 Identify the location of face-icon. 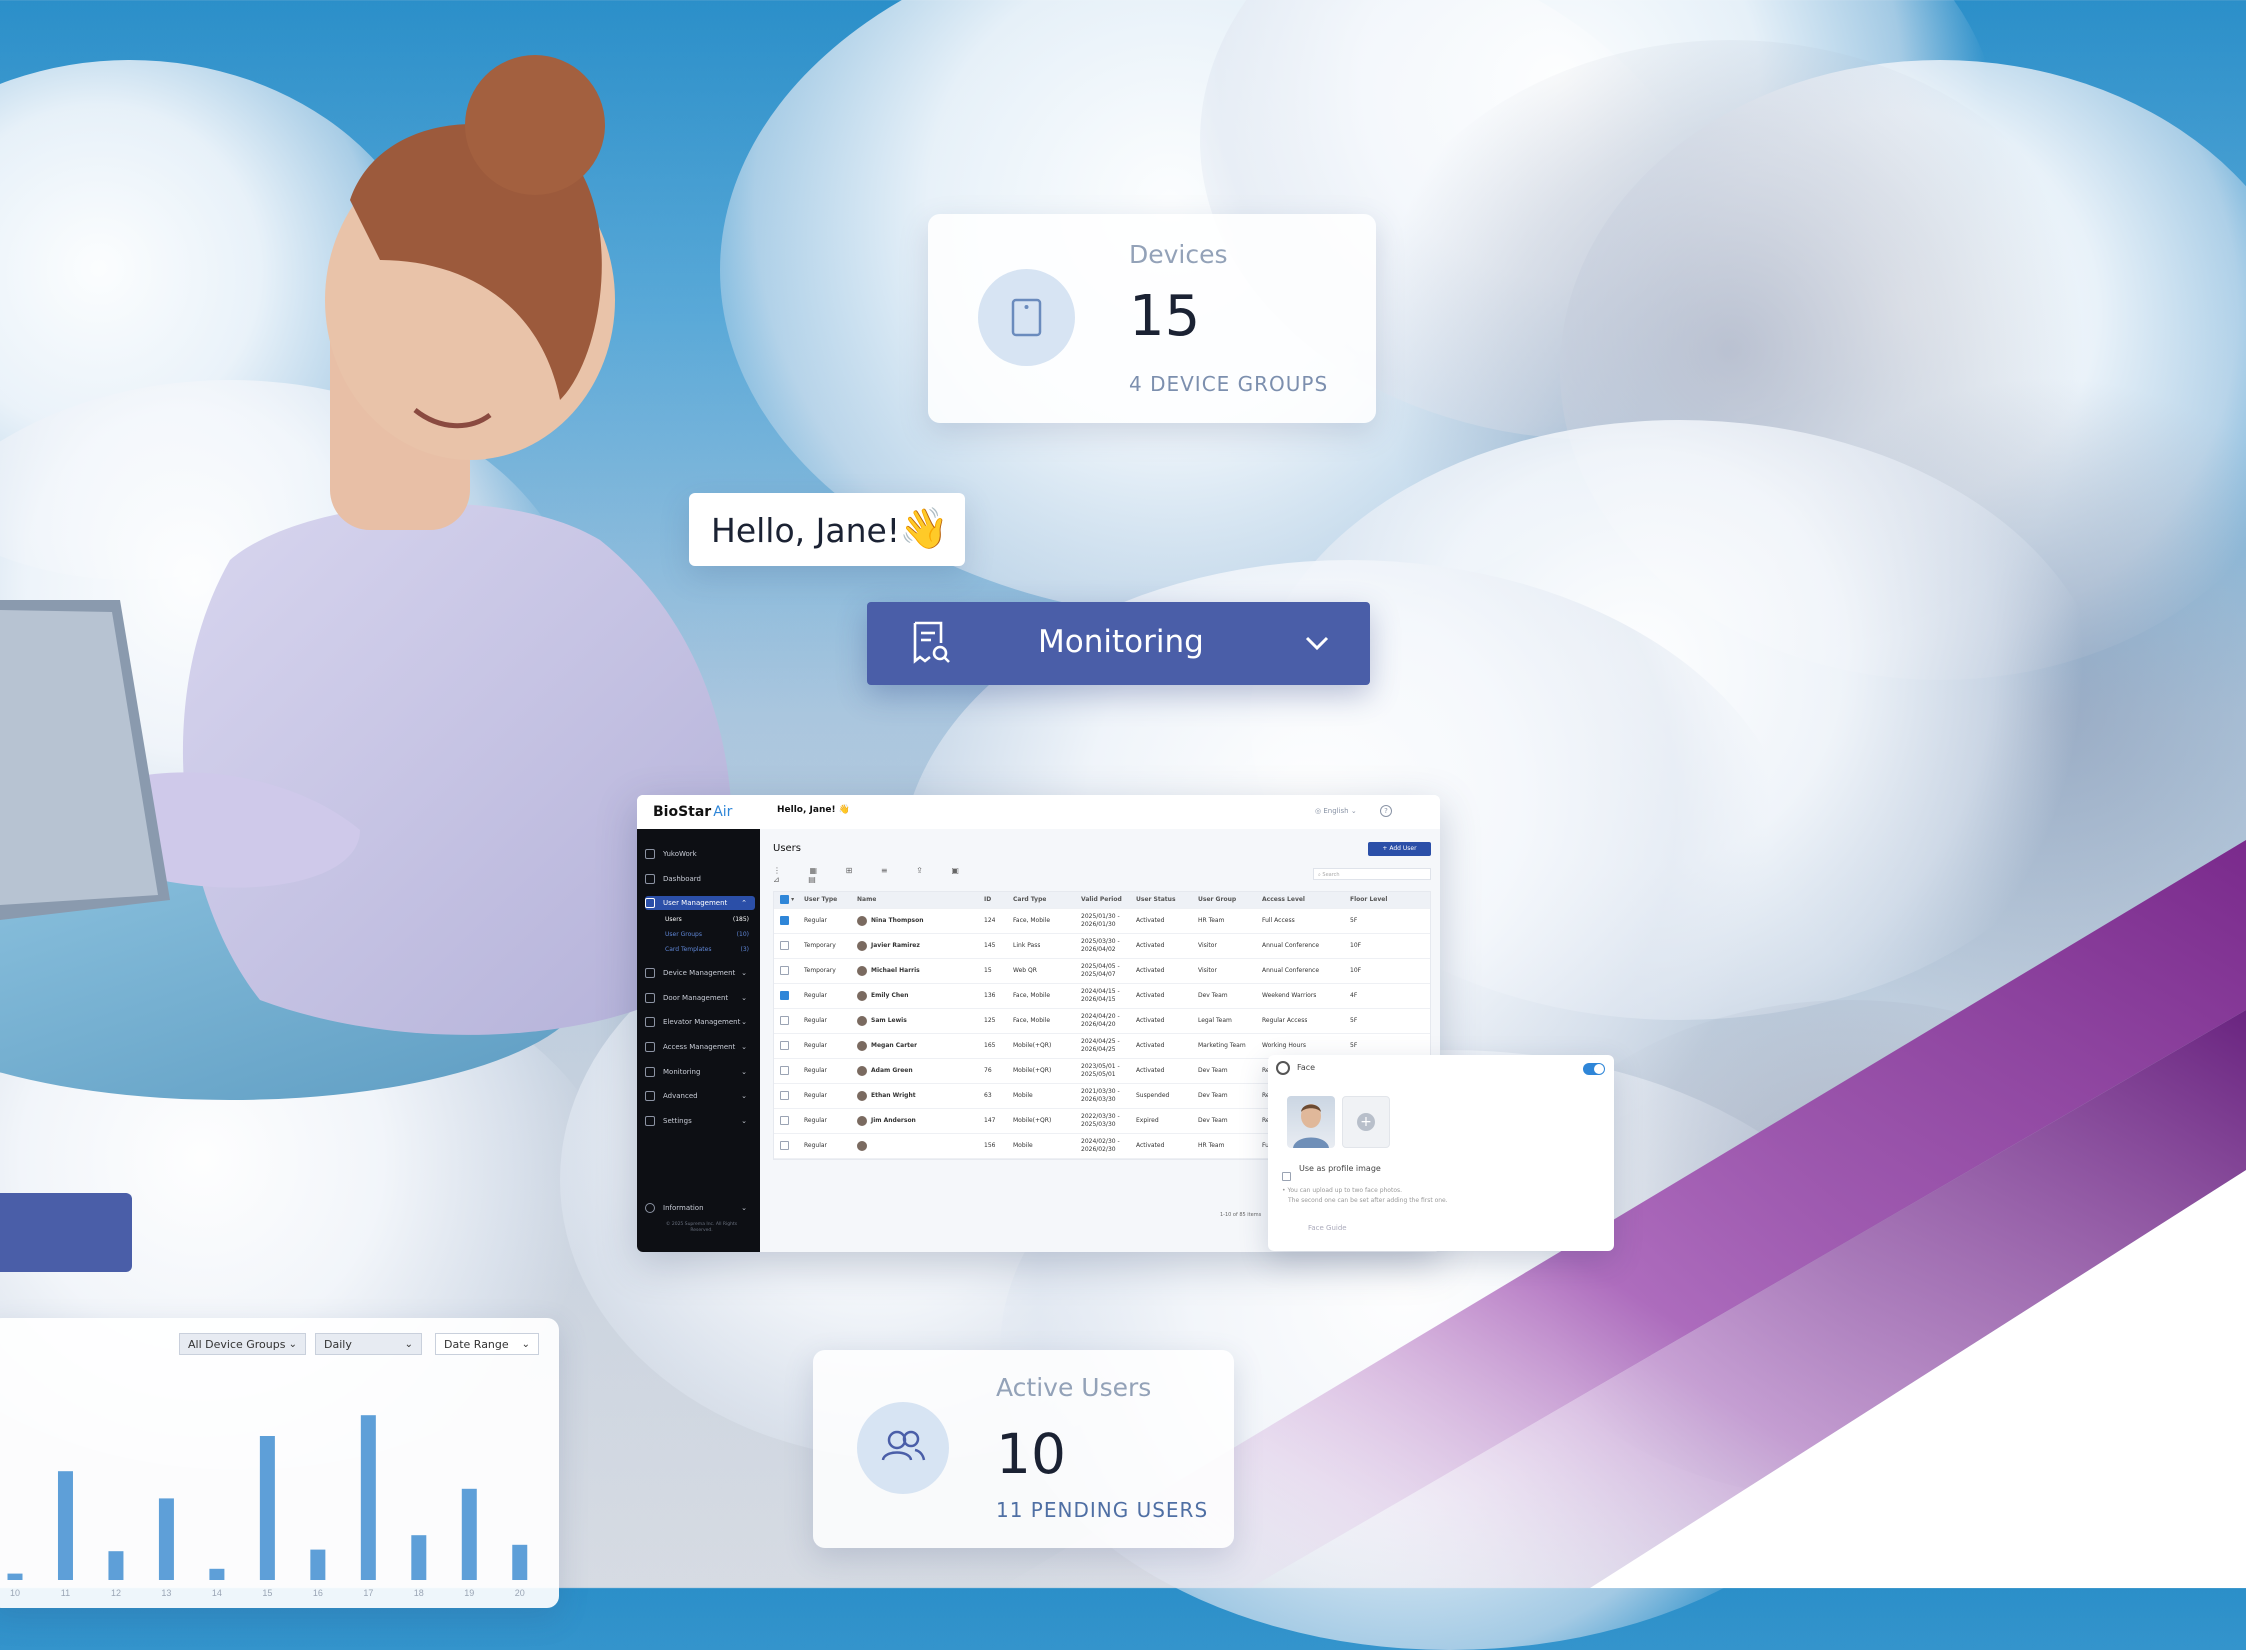
(1283, 1068).